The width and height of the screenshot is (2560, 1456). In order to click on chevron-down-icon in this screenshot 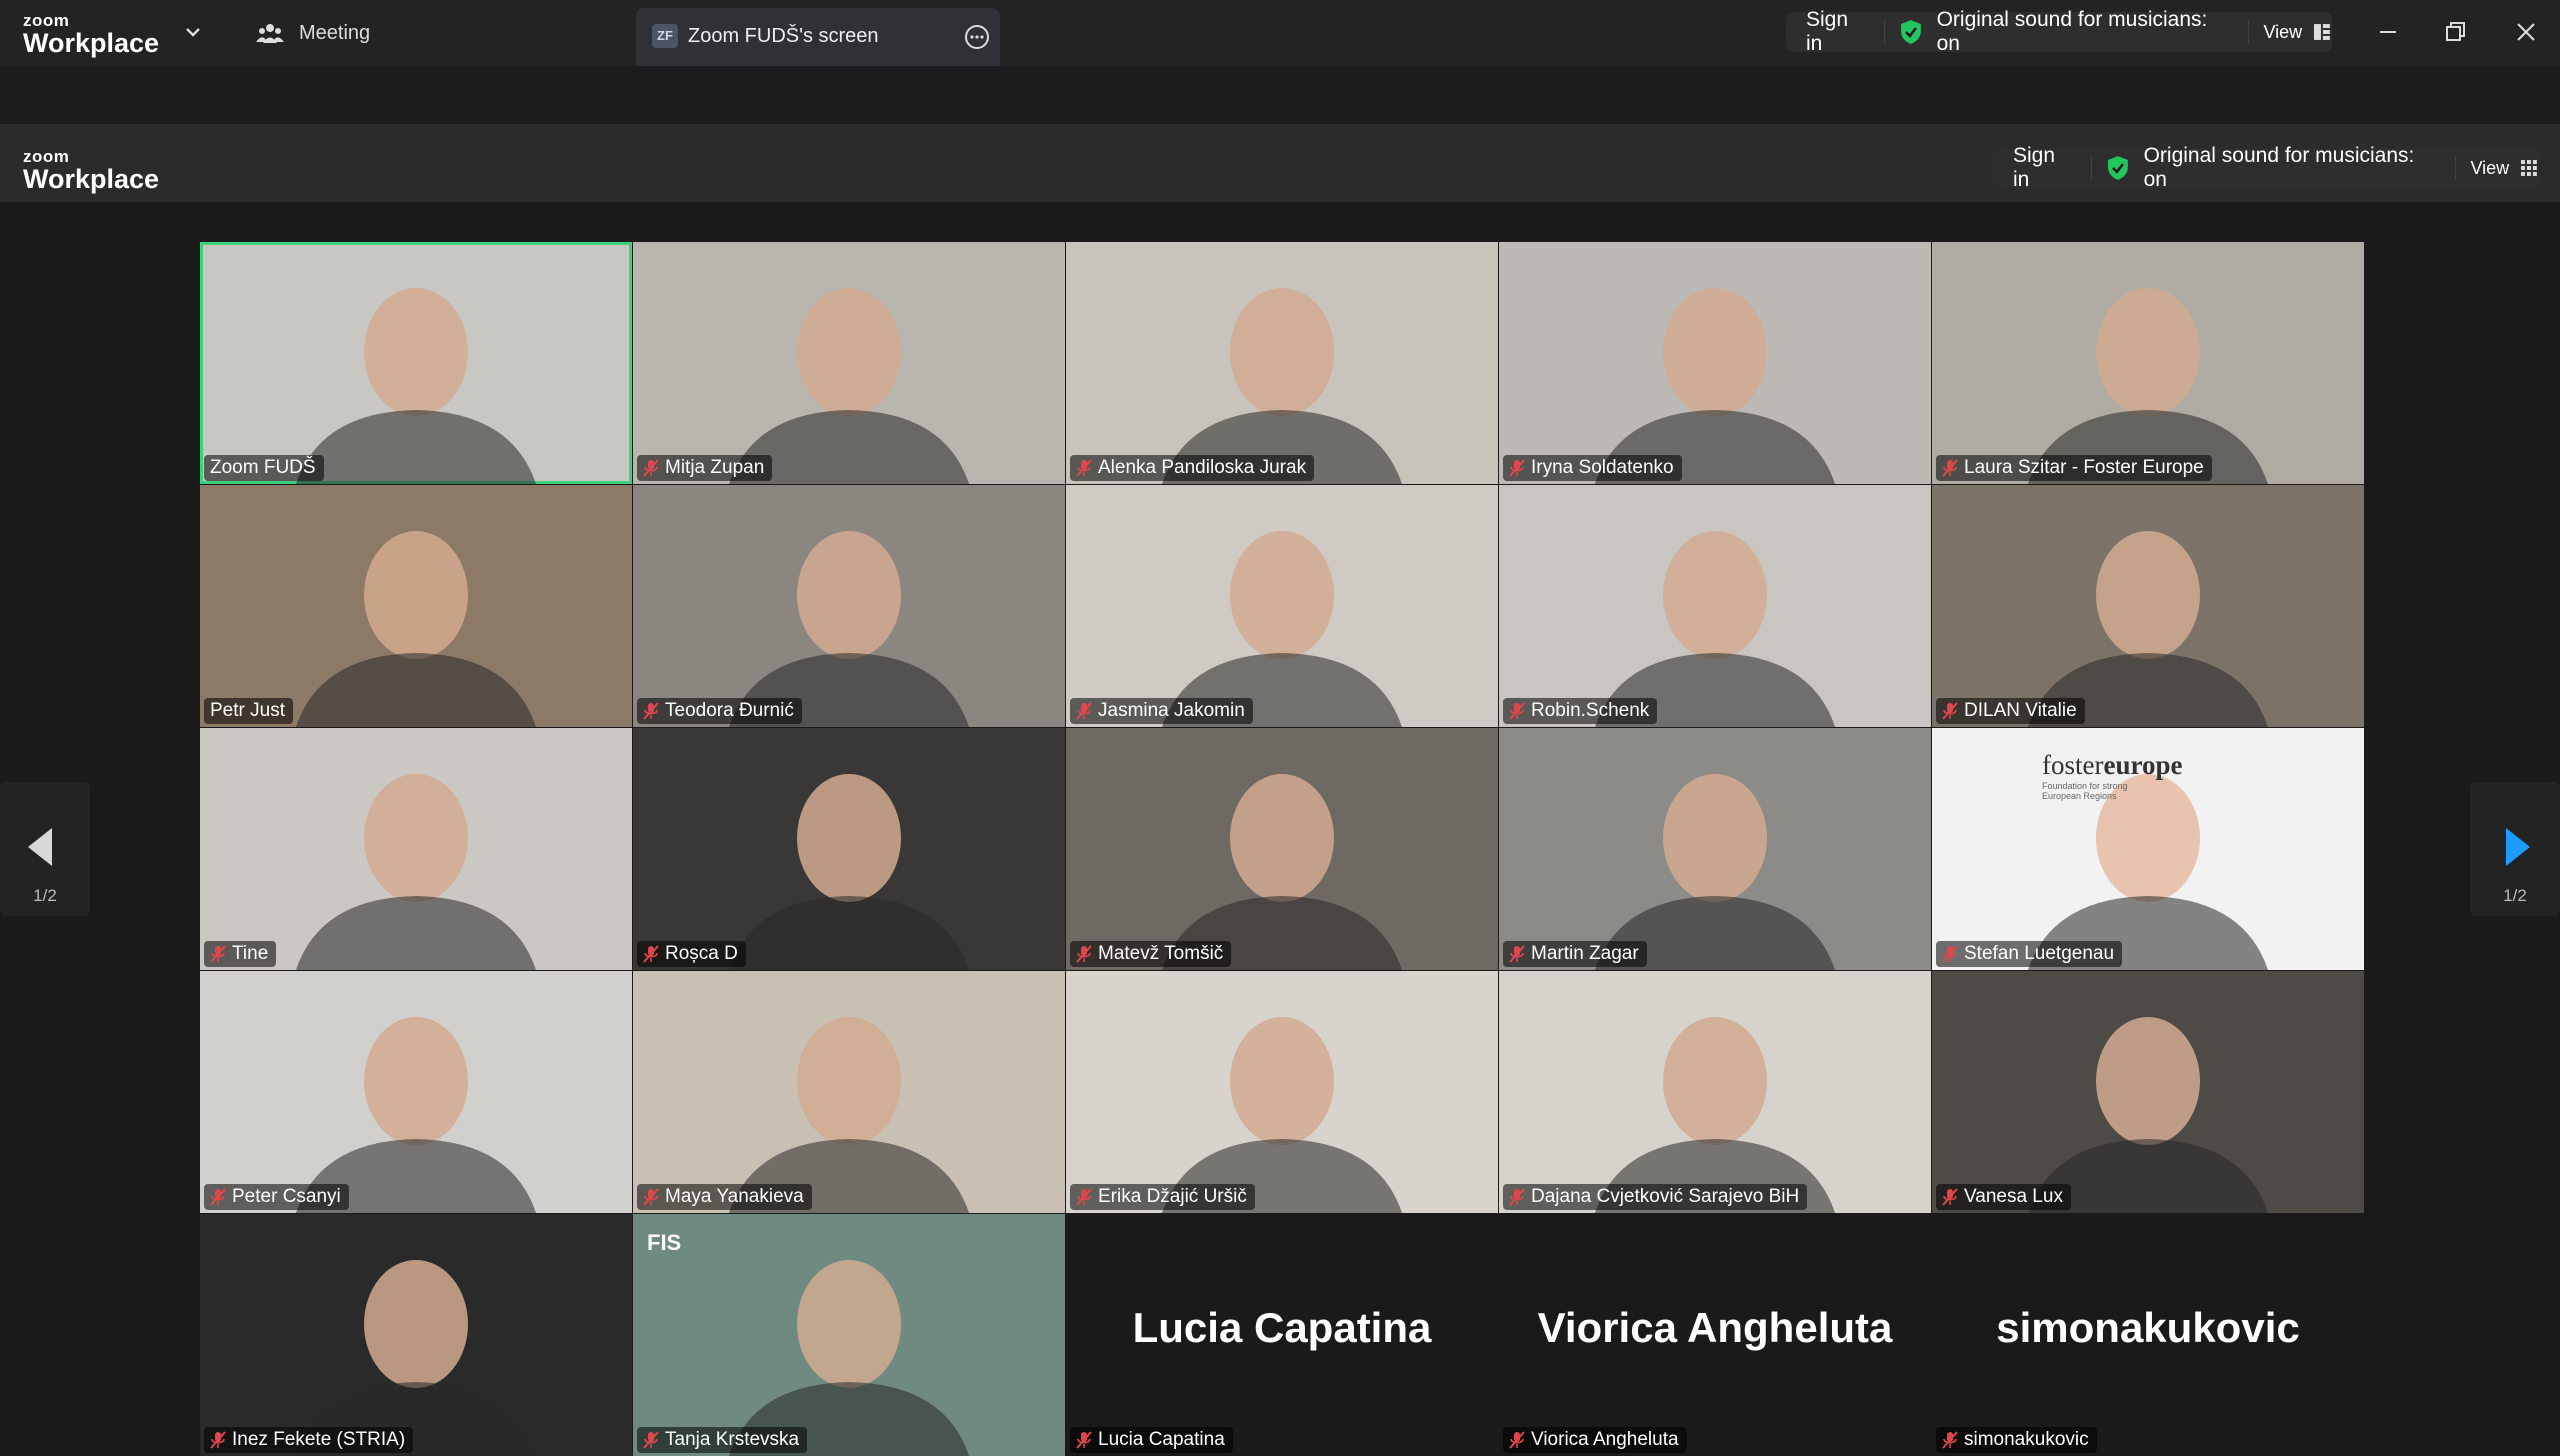, I will do `click(193, 32)`.